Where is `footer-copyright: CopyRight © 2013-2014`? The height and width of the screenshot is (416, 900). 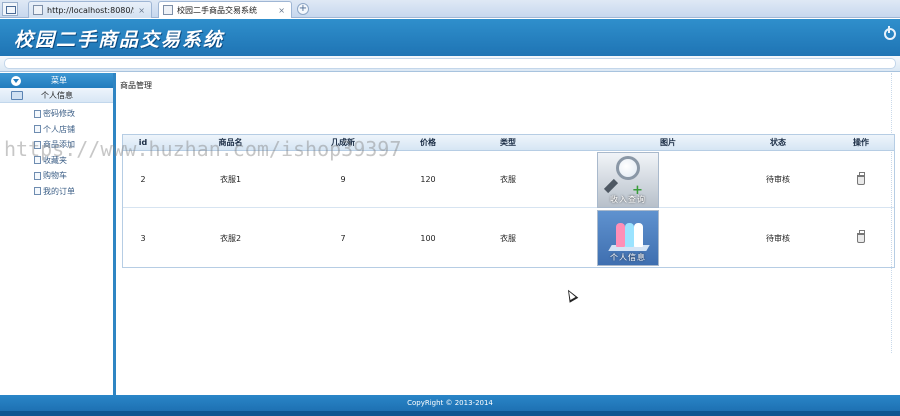
footer-copyright: CopyRight © 2013-2014 is located at coordinates (450, 403).